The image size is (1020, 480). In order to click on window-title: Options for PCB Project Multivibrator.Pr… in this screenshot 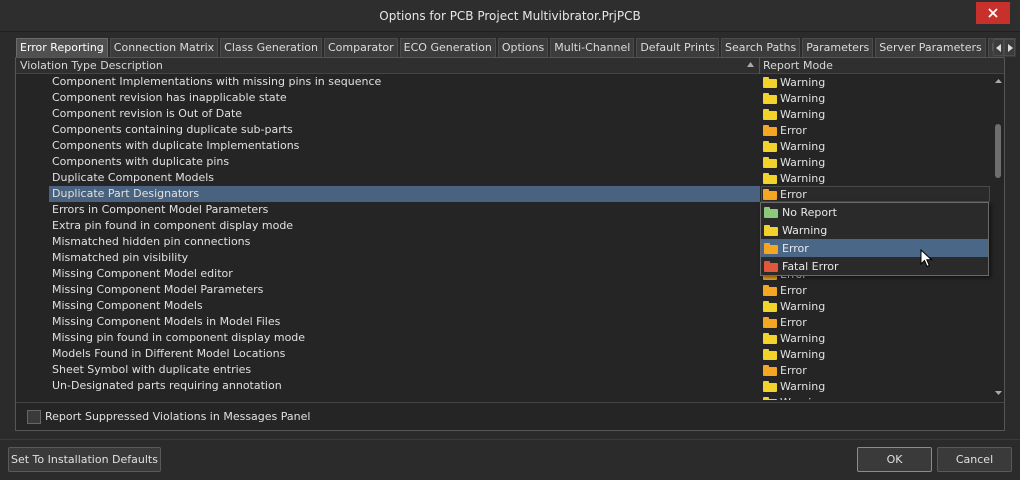, I will do `click(510, 16)`.